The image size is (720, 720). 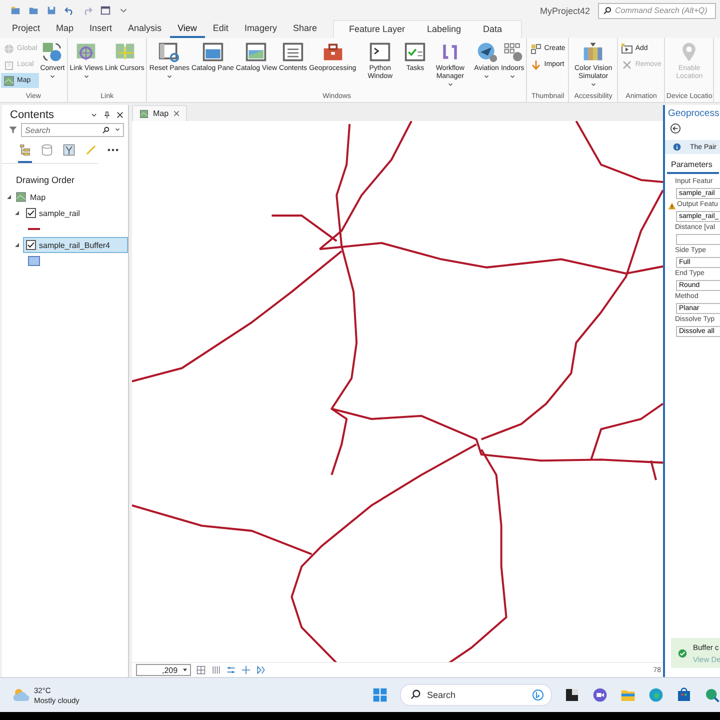 I want to click on command-search-field: Command Search (Alt+Q), so click(x=657, y=10).